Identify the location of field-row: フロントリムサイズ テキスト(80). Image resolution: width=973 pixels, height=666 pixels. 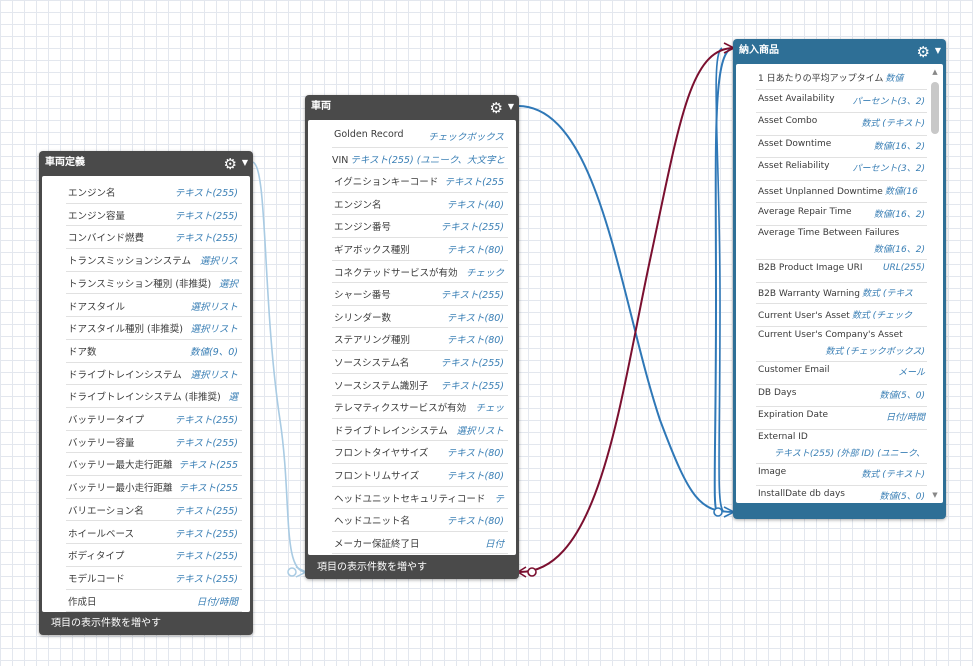
(420, 475).